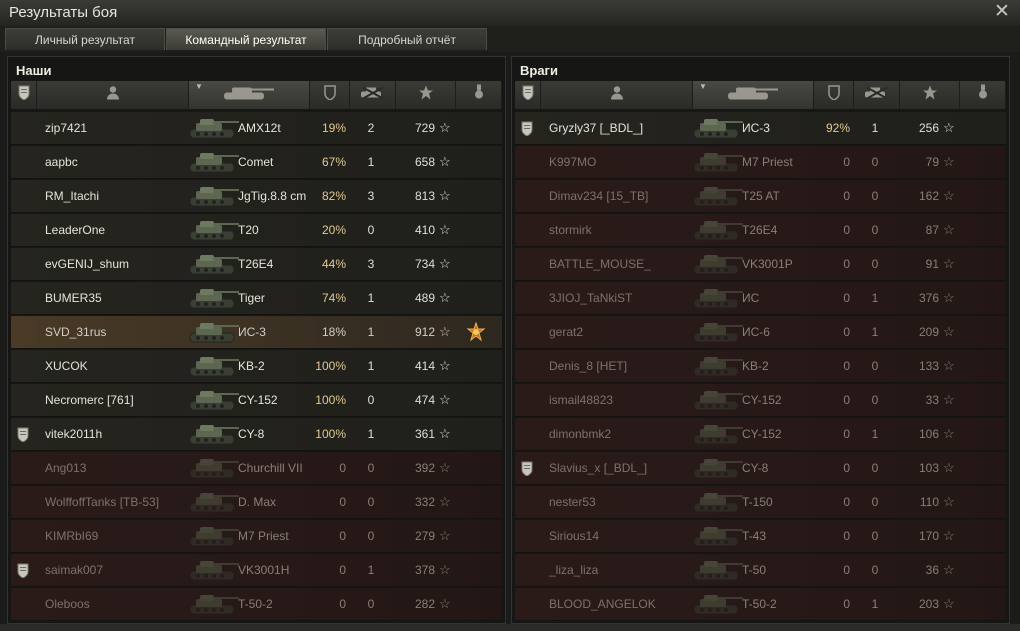 This screenshot has height=631, width=1020. I want to click on player-row: aapbc Comet 67% 1 658 ☆, so click(256, 162).